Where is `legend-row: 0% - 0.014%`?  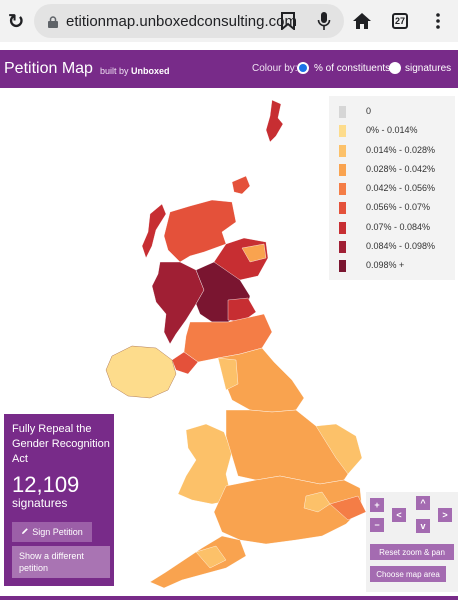
legend-row: 0% - 0.014% is located at coordinates (392, 133).